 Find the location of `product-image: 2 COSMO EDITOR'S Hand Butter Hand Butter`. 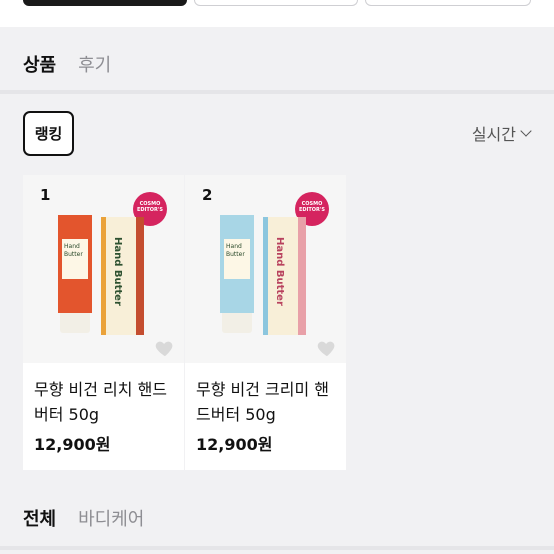

product-image: 2 COSMO EDITOR'S Hand Butter Hand Butter is located at coordinates (265, 269).